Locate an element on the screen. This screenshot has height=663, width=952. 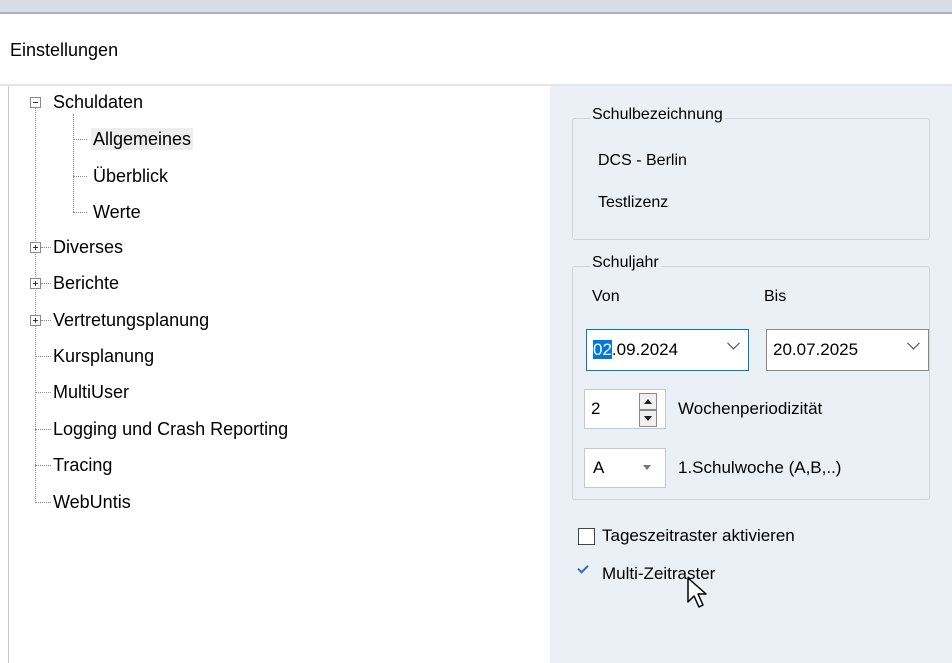
decrement-button is located at coordinates (648, 418).